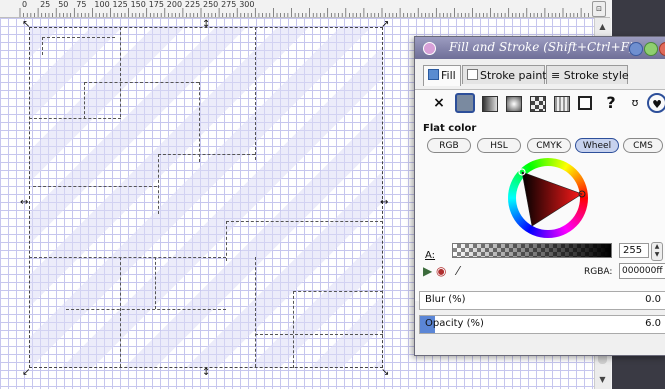 Image resolution: width=665 pixels, height=389 pixels. I want to click on alpha-label: A:, so click(430, 255).